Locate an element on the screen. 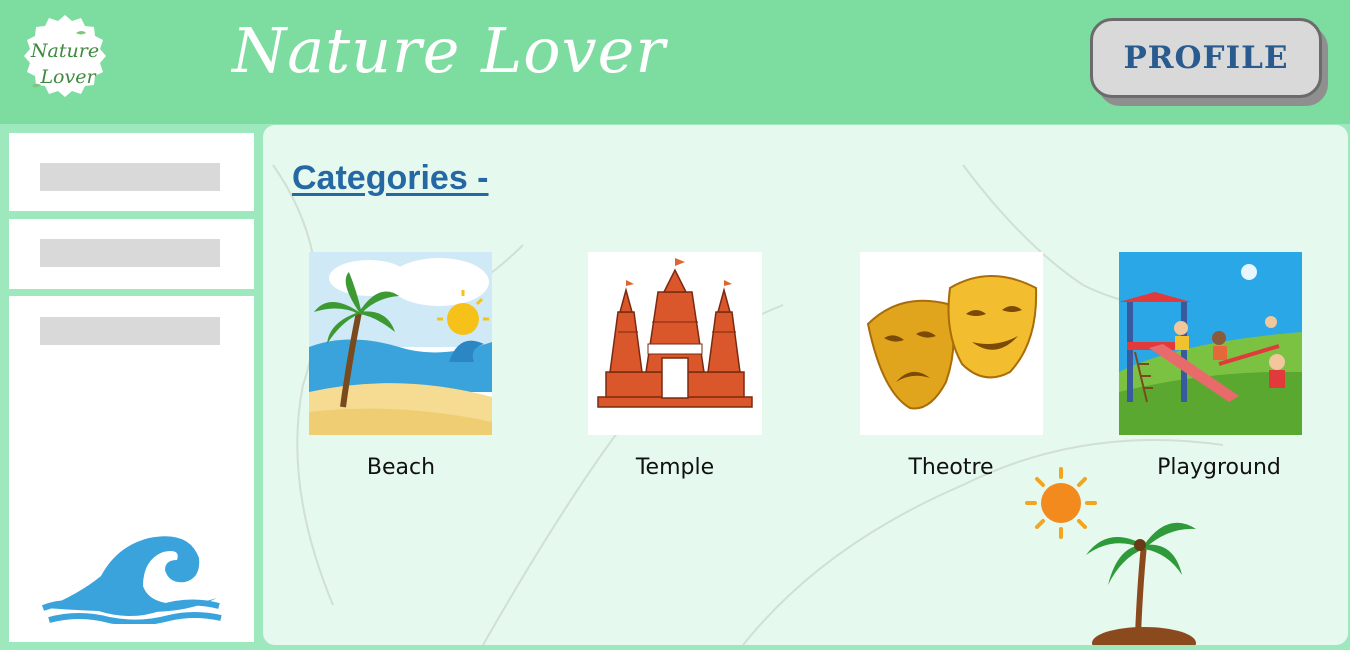 This screenshot has width=1350, height=650. playground-image is located at coordinates (1210, 343).